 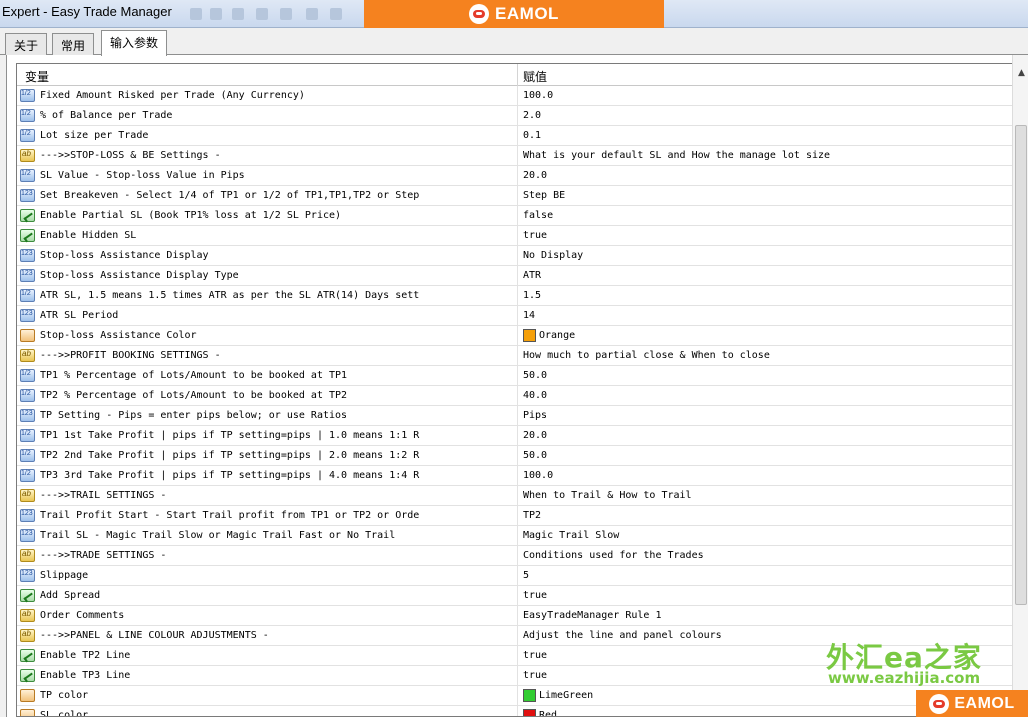 What do you see at coordinates (37, 76) in the screenshot?
I see `column-header-variable: 变量` at bounding box center [37, 76].